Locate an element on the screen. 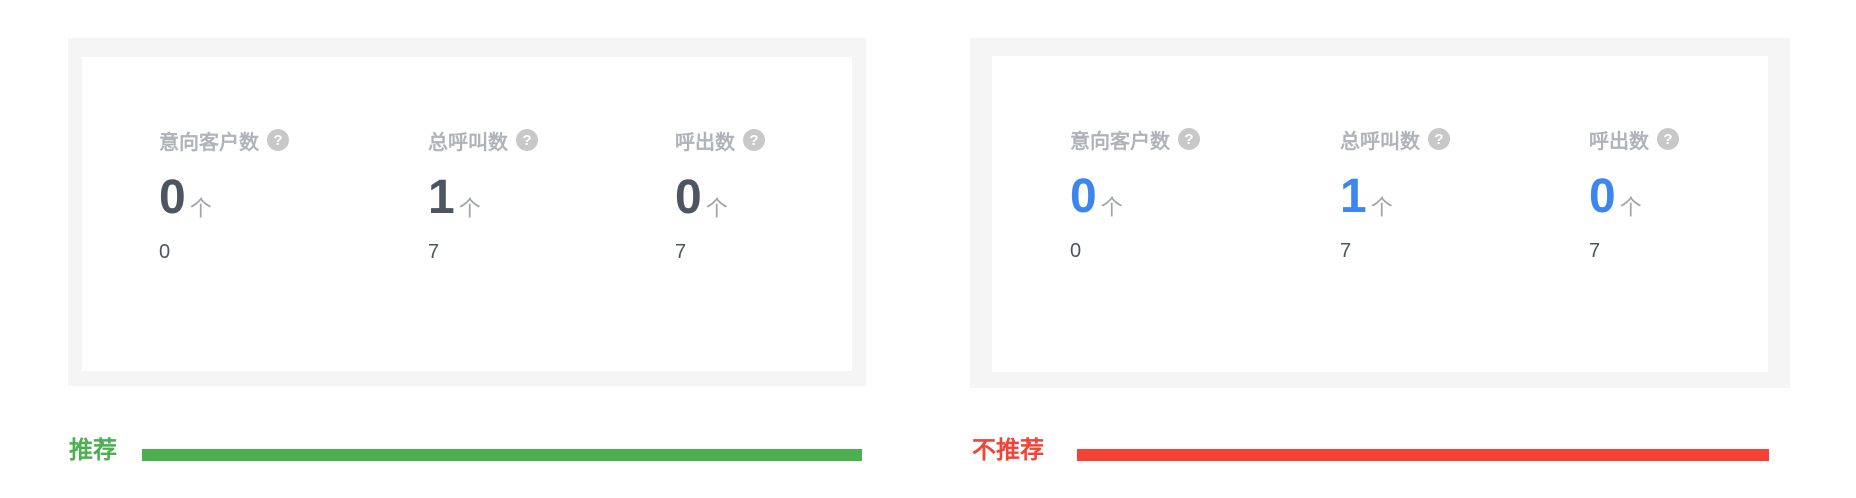  caption-bar-not-recommended is located at coordinates (1423, 455).